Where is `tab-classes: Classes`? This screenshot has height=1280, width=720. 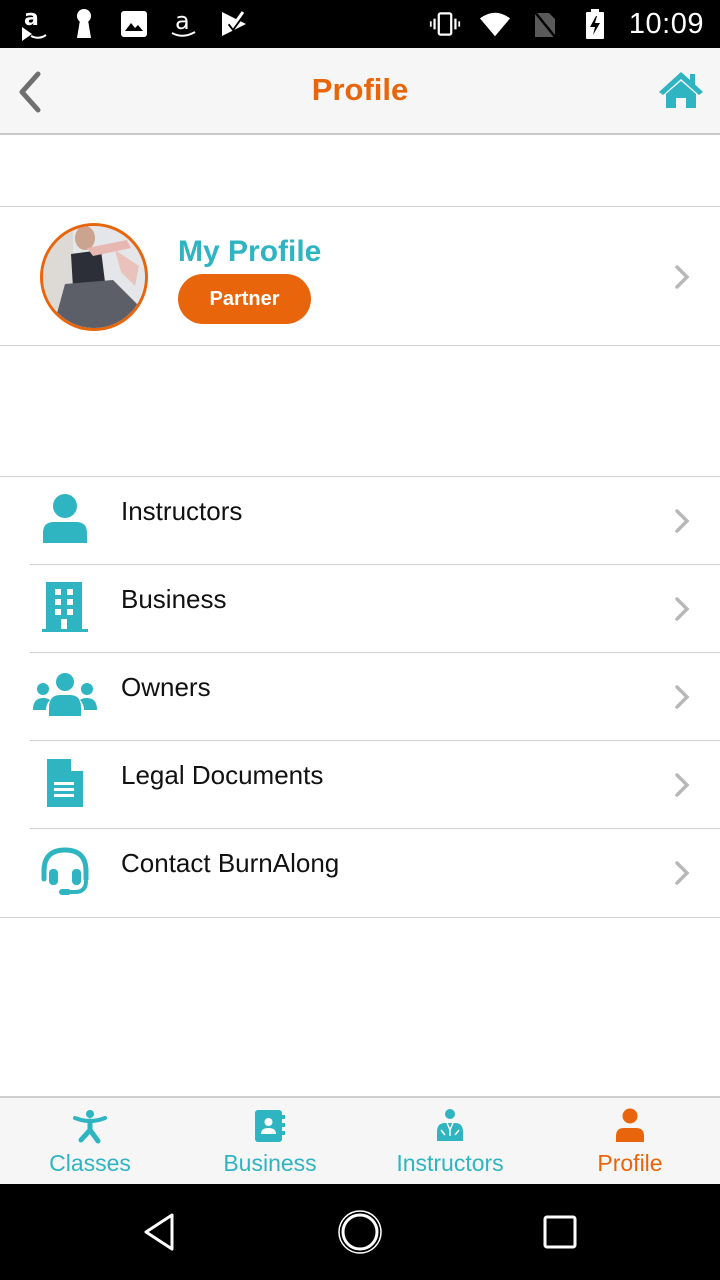 tab-classes: Classes is located at coordinates (90, 1141).